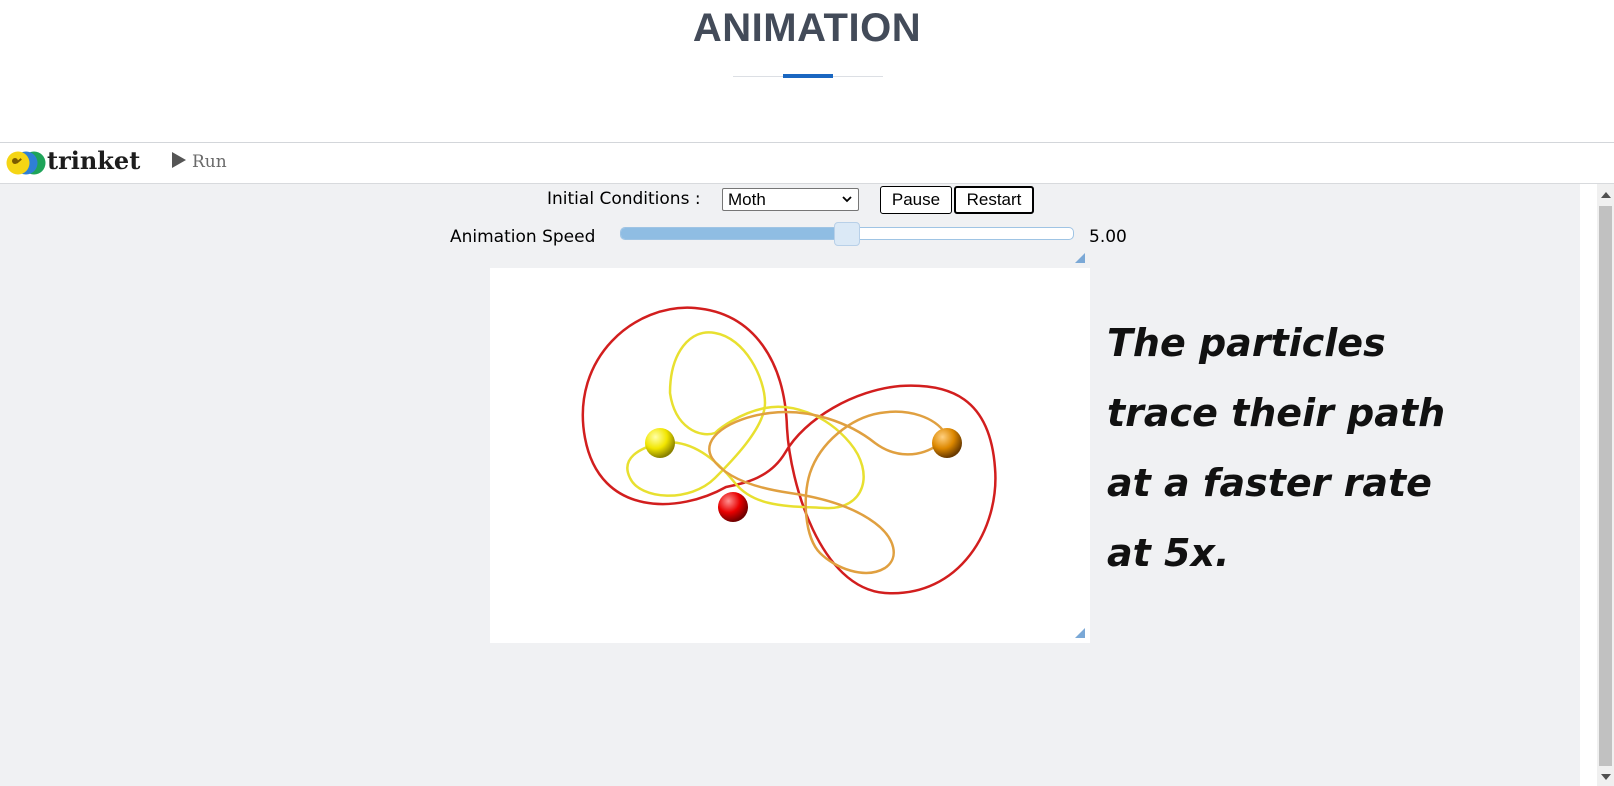  I want to click on animation-speed-label: Animation Speed, so click(523, 237).